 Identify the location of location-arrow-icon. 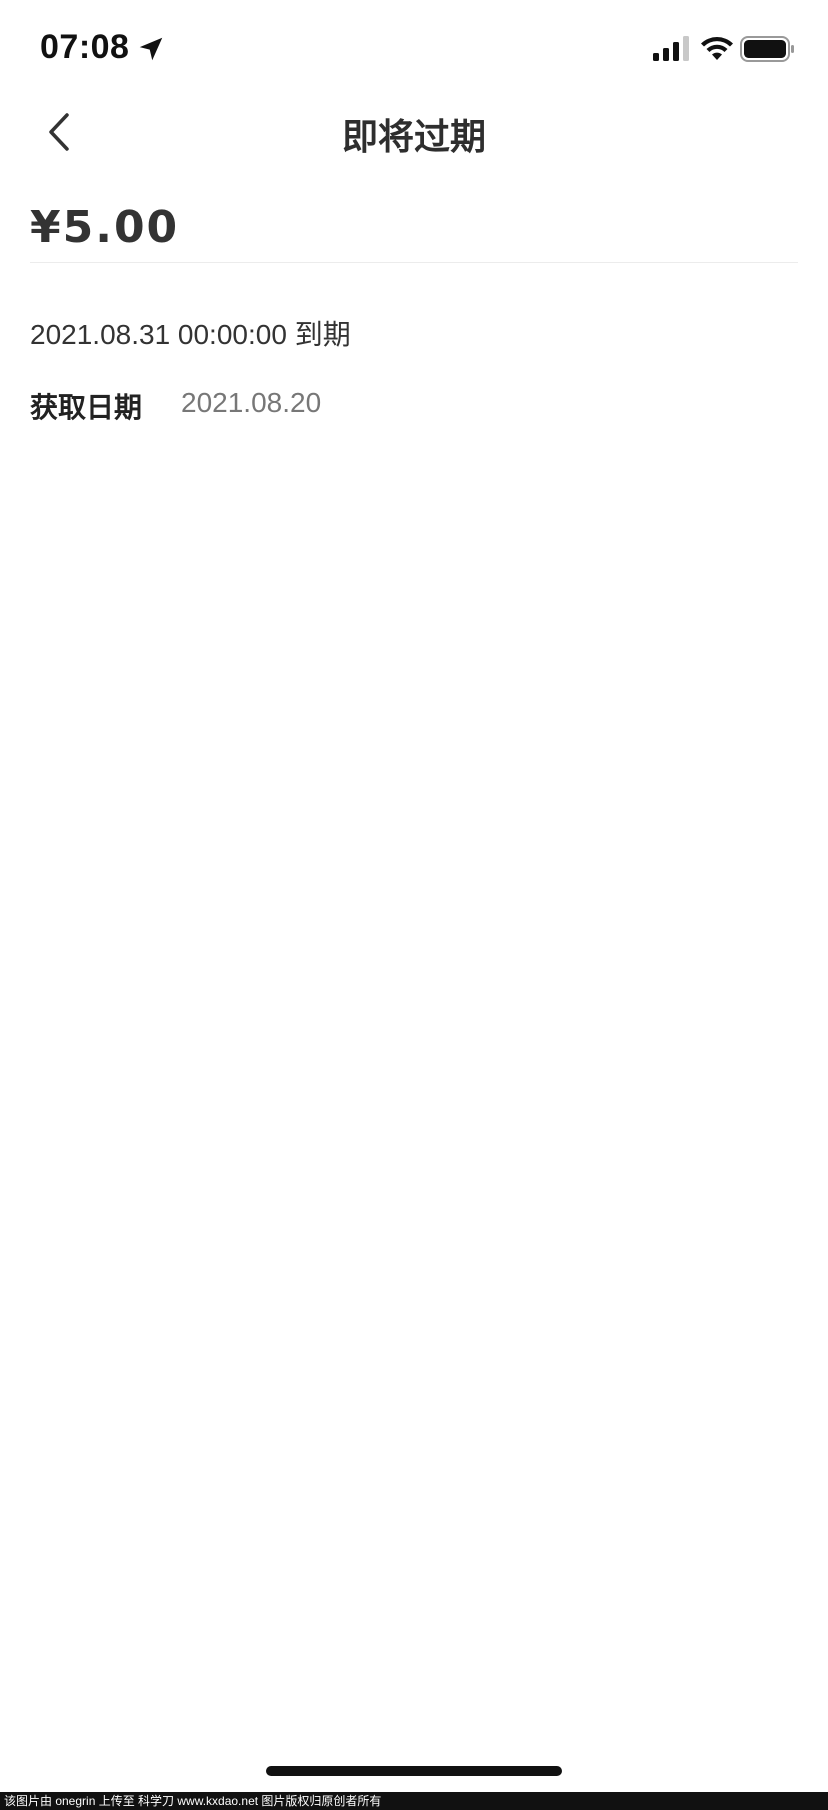
(151, 49).